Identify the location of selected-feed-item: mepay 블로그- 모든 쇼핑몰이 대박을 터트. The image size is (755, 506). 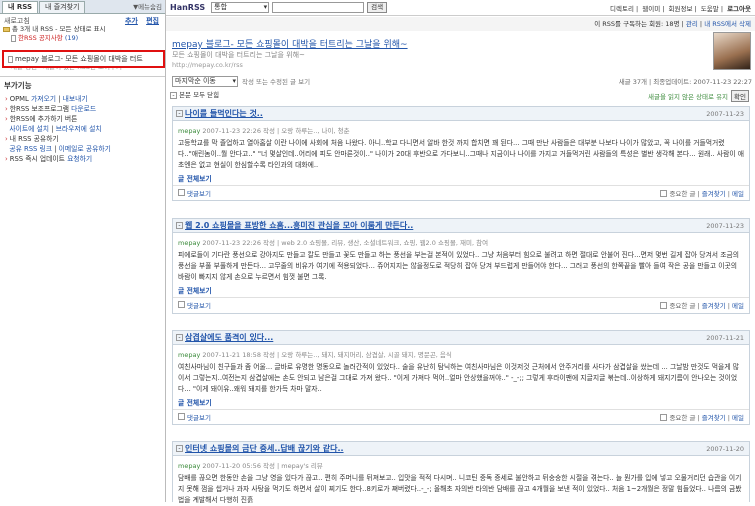
(83, 59).